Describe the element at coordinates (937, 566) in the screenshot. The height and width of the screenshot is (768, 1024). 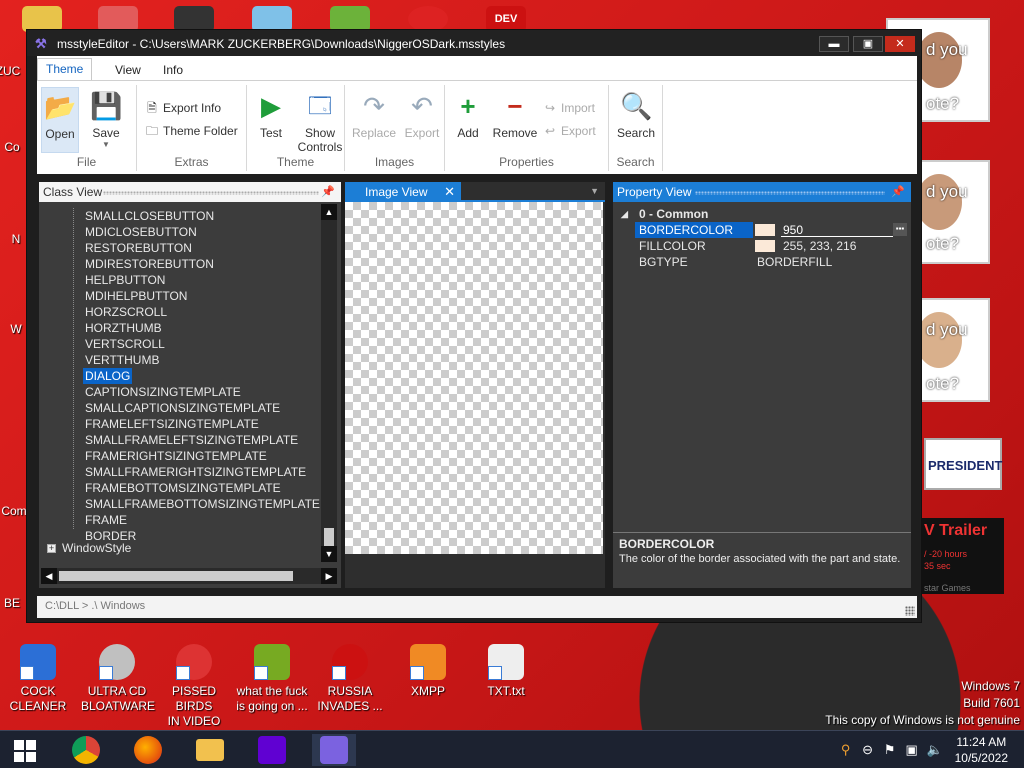
I see `trailer-ad-sub: 35 sec` at that location.